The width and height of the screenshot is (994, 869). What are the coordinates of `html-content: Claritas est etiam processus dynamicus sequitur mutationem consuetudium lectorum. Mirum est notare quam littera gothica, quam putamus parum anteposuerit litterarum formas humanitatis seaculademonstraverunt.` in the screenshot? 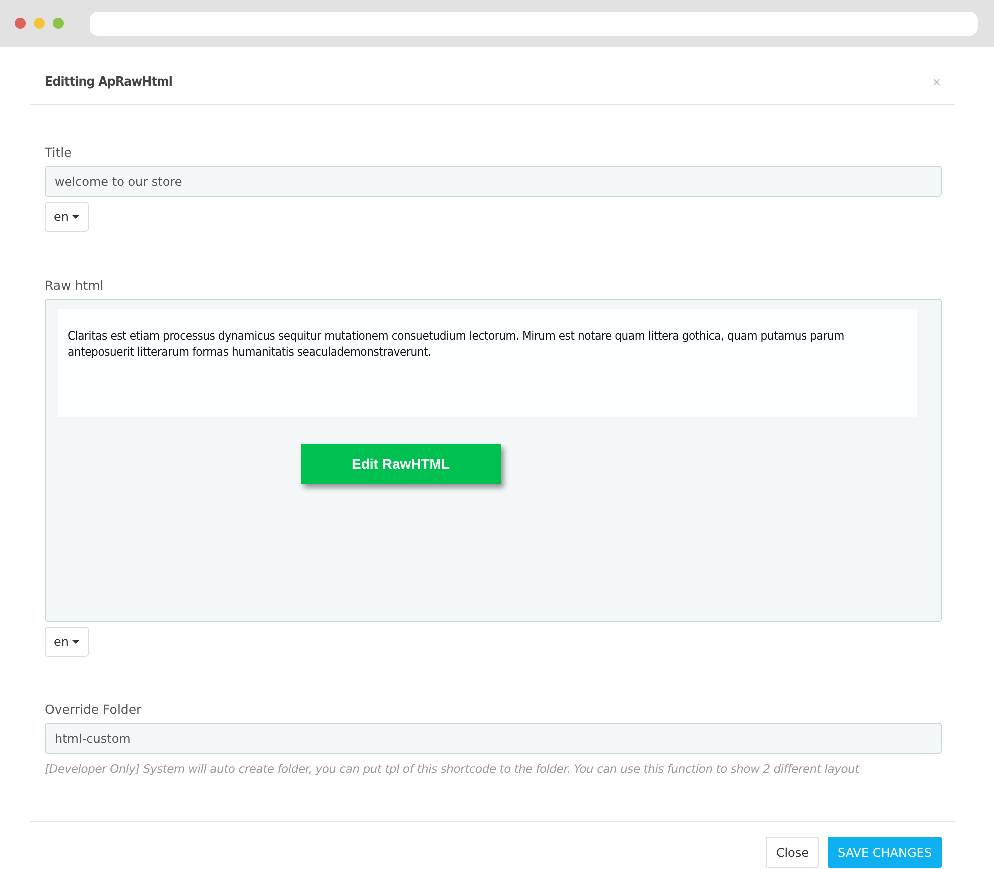 It's located at (487, 363).